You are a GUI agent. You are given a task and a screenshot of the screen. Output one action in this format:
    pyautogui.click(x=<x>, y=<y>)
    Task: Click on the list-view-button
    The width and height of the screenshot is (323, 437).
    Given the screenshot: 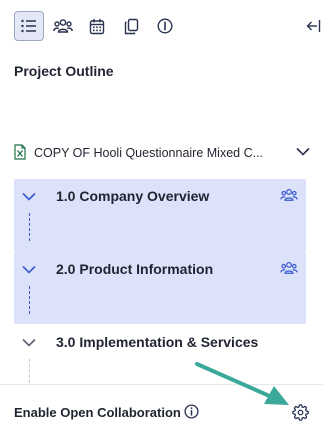 What is the action you would take?
    pyautogui.click(x=29, y=26)
    